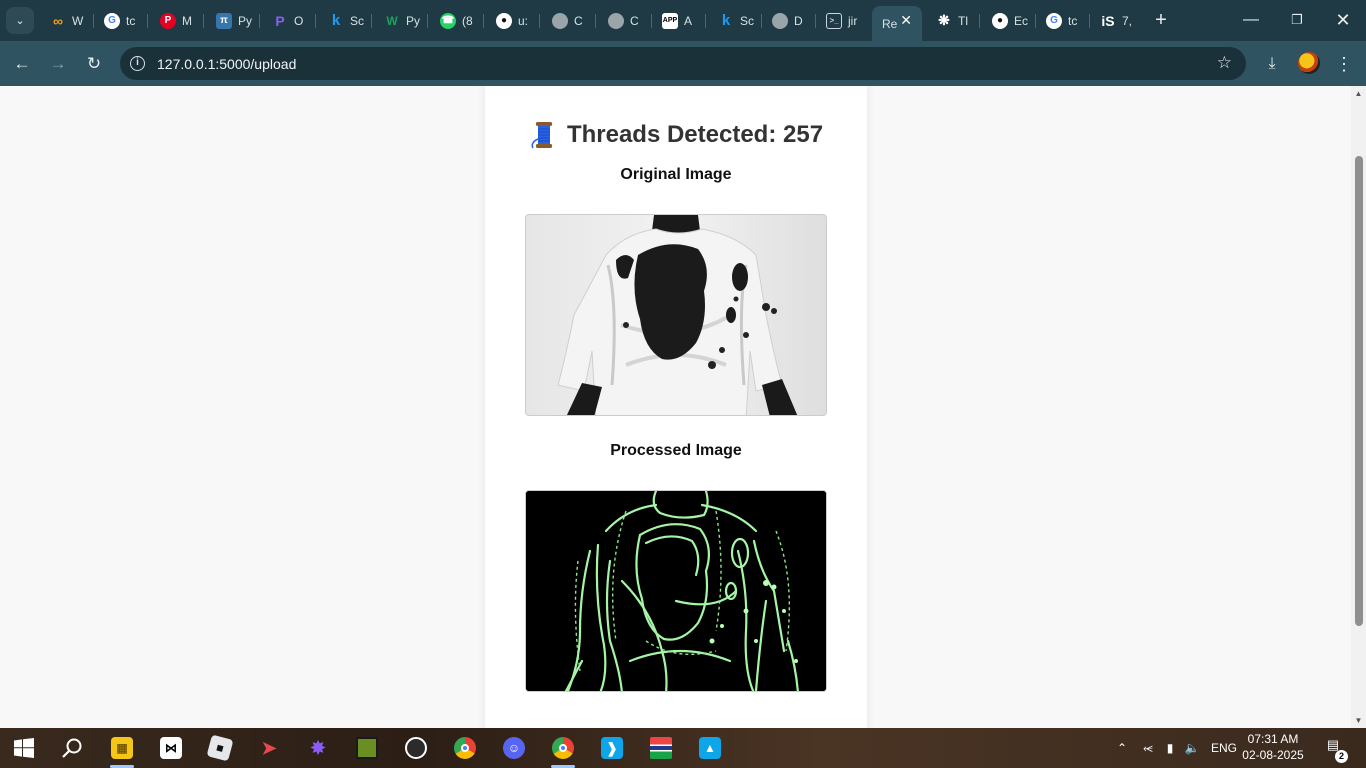  I want to click on tab-13: k Sc, so click(735, 20).